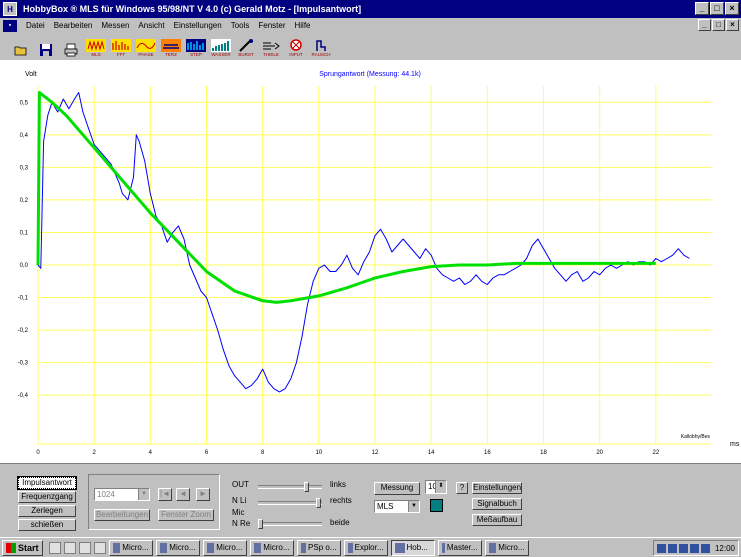 The height and width of the screenshot is (557, 741). Describe the element at coordinates (497, 520) in the screenshot. I see `messaufbau-button: Meßaufbau` at that location.